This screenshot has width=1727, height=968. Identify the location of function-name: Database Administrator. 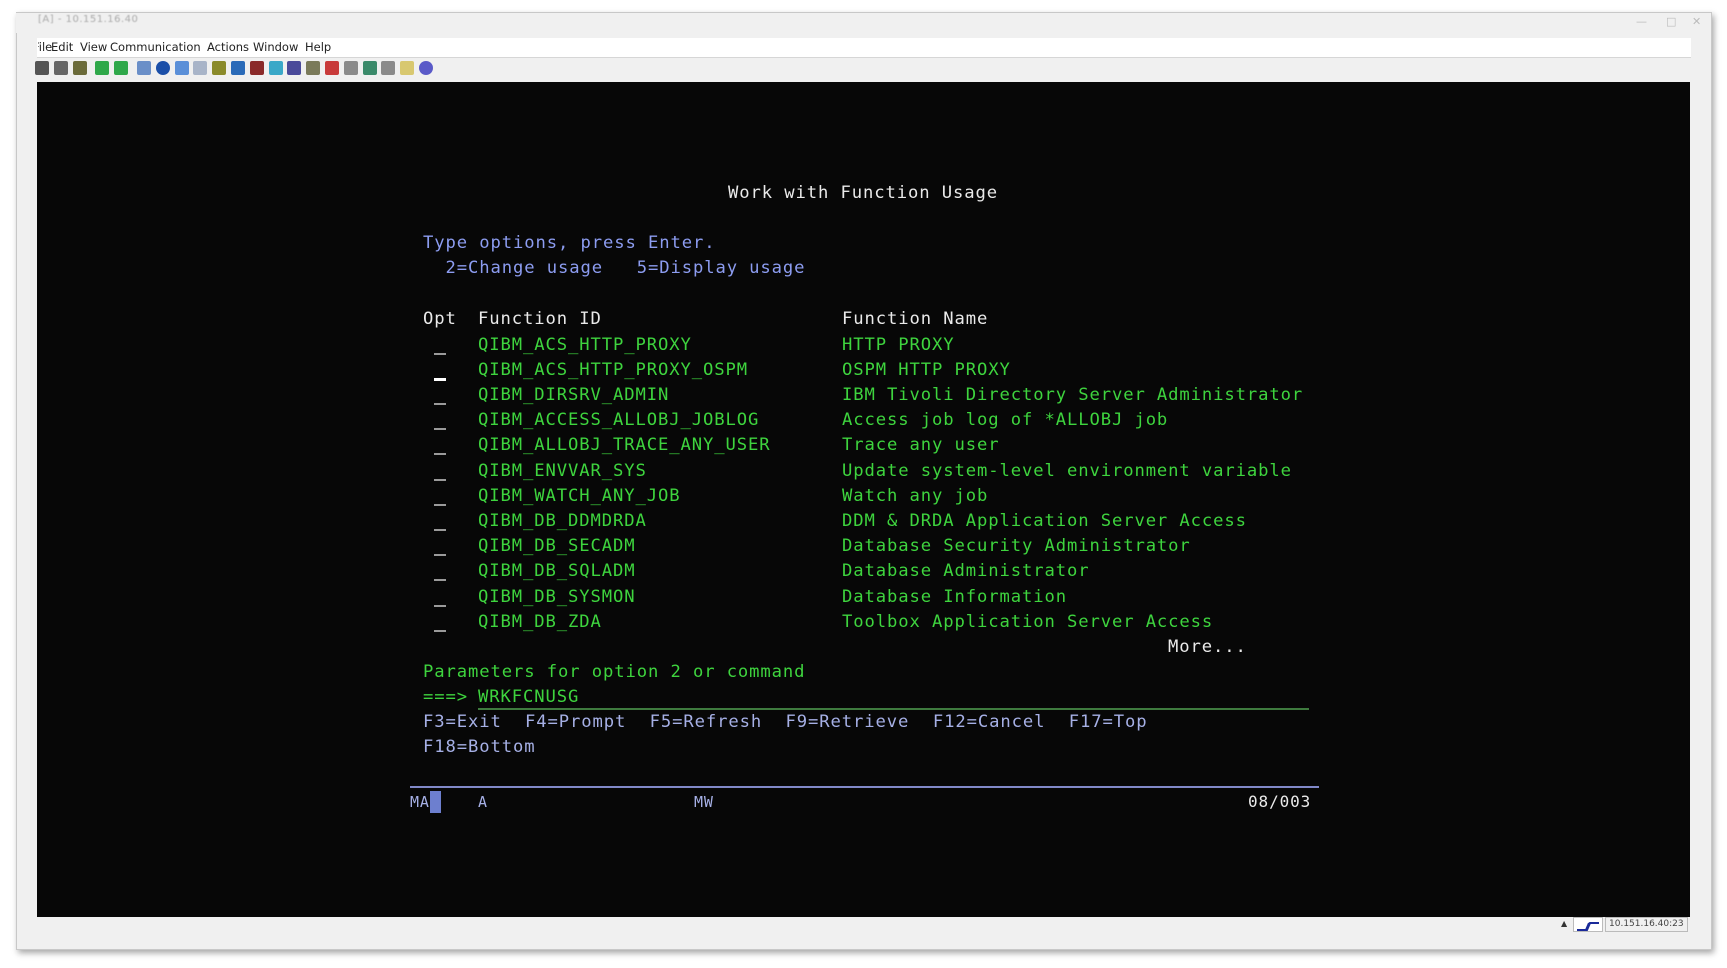
(966, 571).